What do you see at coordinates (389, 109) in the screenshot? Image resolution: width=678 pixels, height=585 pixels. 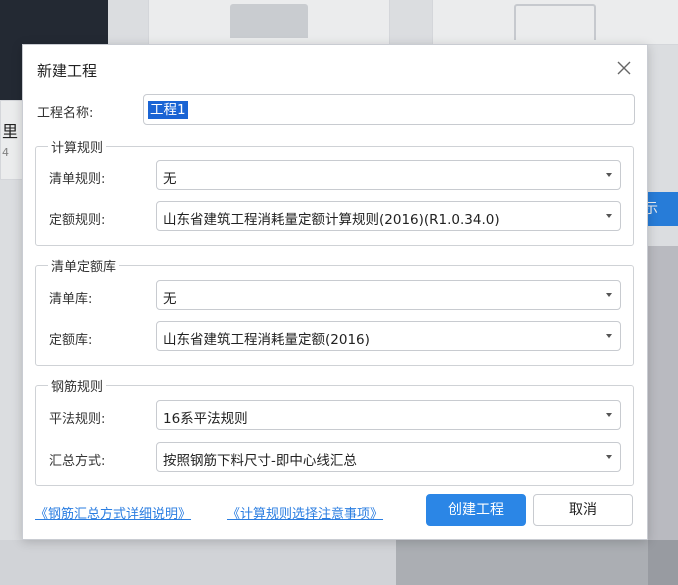 I see `project-name-input: 工程1` at bounding box center [389, 109].